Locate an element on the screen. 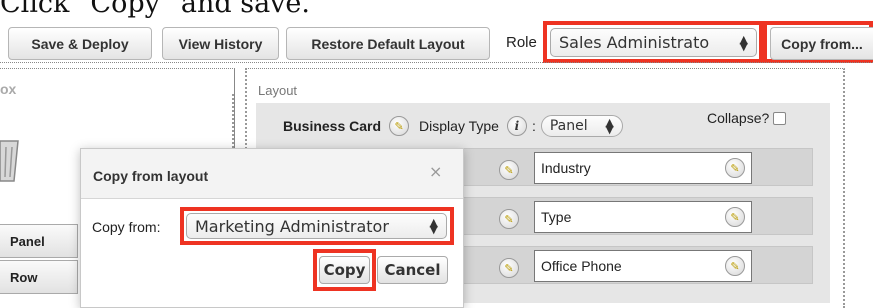  layout-title: Layout is located at coordinates (278, 90).